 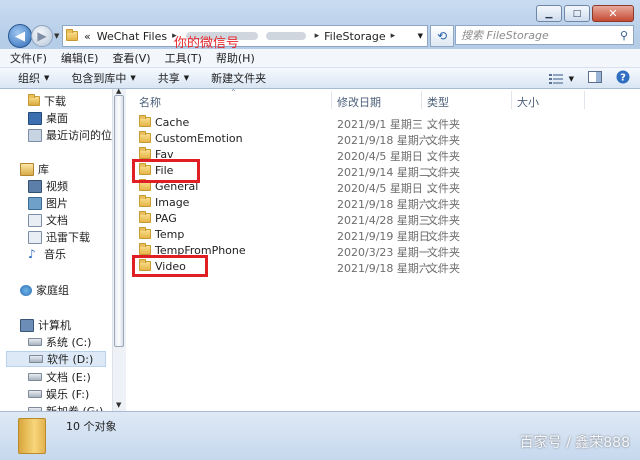 I want to click on help-icon: ?, so click(x=623, y=78).